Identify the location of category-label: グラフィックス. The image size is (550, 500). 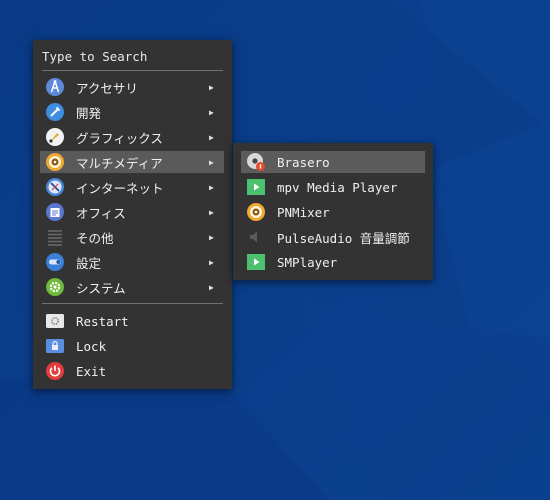
(119, 138).